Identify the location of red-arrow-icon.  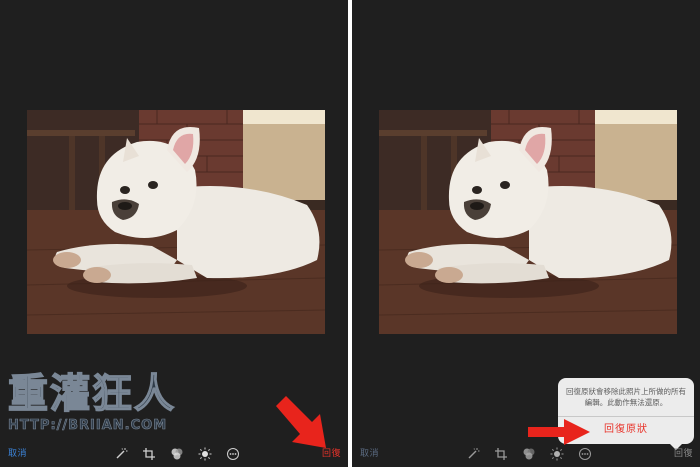
(559, 432).